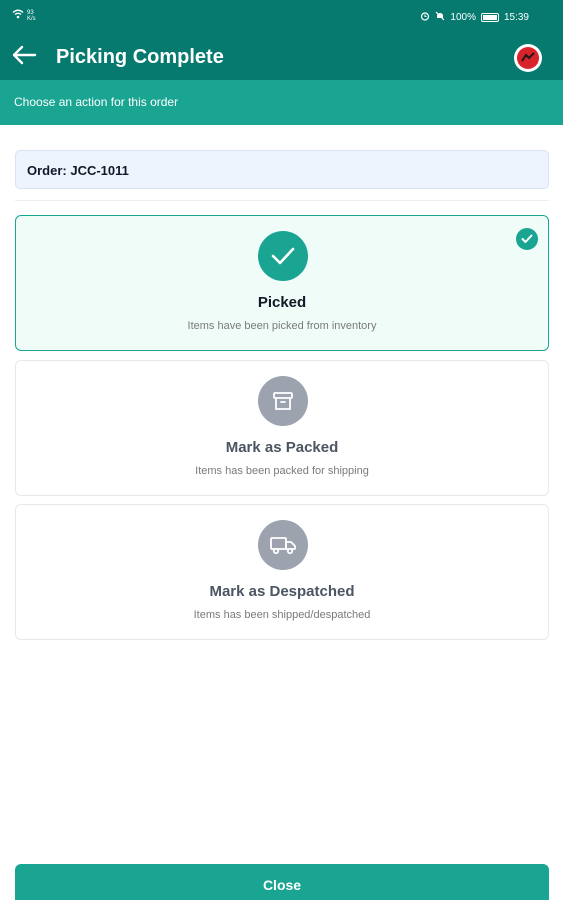  I want to click on action-description: Items have been picked from inventory, so click(282, 326).